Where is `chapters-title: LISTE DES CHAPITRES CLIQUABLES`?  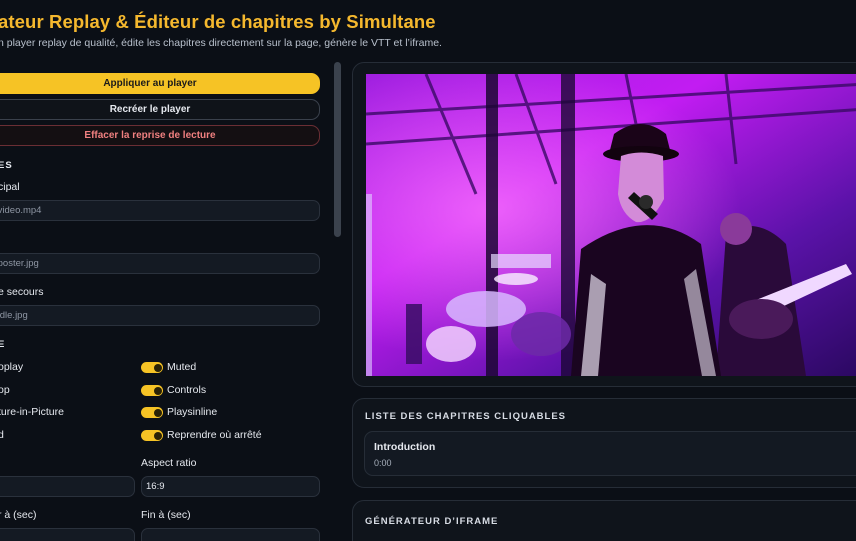
chapters-title: LISTE DES CHAPITRES CLIQUABLES is located at coordinates (466, 416).